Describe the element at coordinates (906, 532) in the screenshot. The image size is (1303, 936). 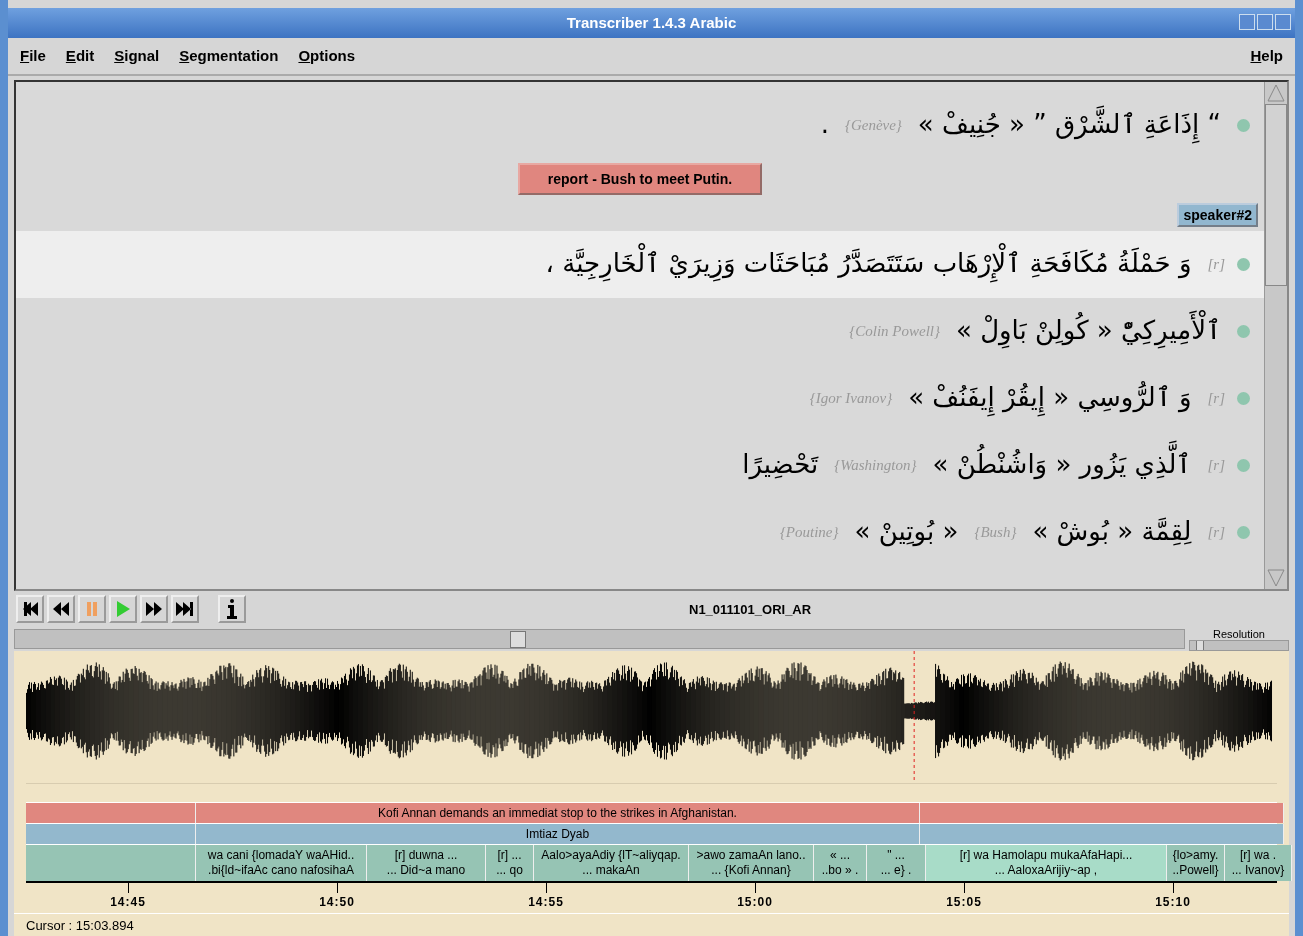
I see `arabic-text: « بُوتِينْ »` at that location.